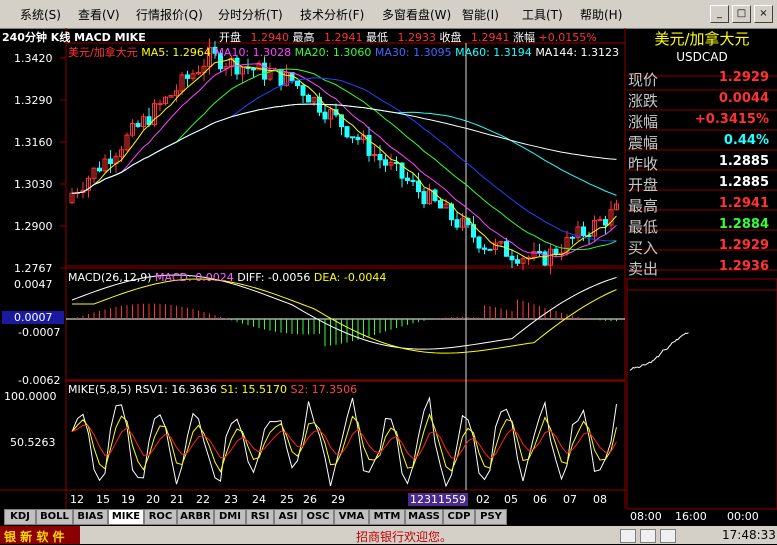 This screenshot has width=777, height=545. Describe the element at coordinates (195, 517) in the screenshot. I see `tab-arbr: ARBR` at that location.